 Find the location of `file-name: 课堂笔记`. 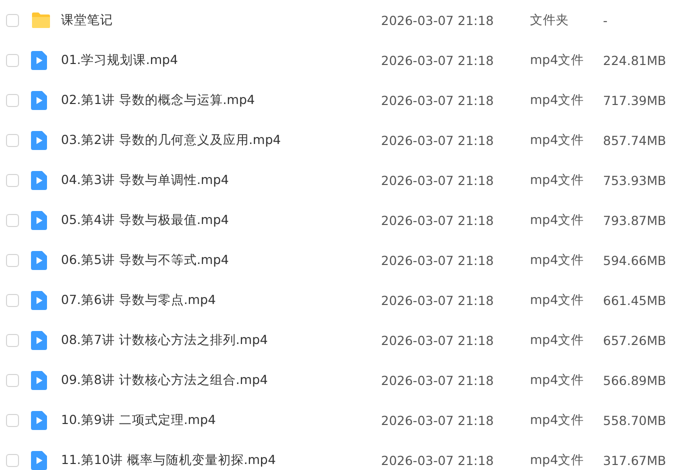

file-name: 课堂笔记 is located at coordinates (221, 20).